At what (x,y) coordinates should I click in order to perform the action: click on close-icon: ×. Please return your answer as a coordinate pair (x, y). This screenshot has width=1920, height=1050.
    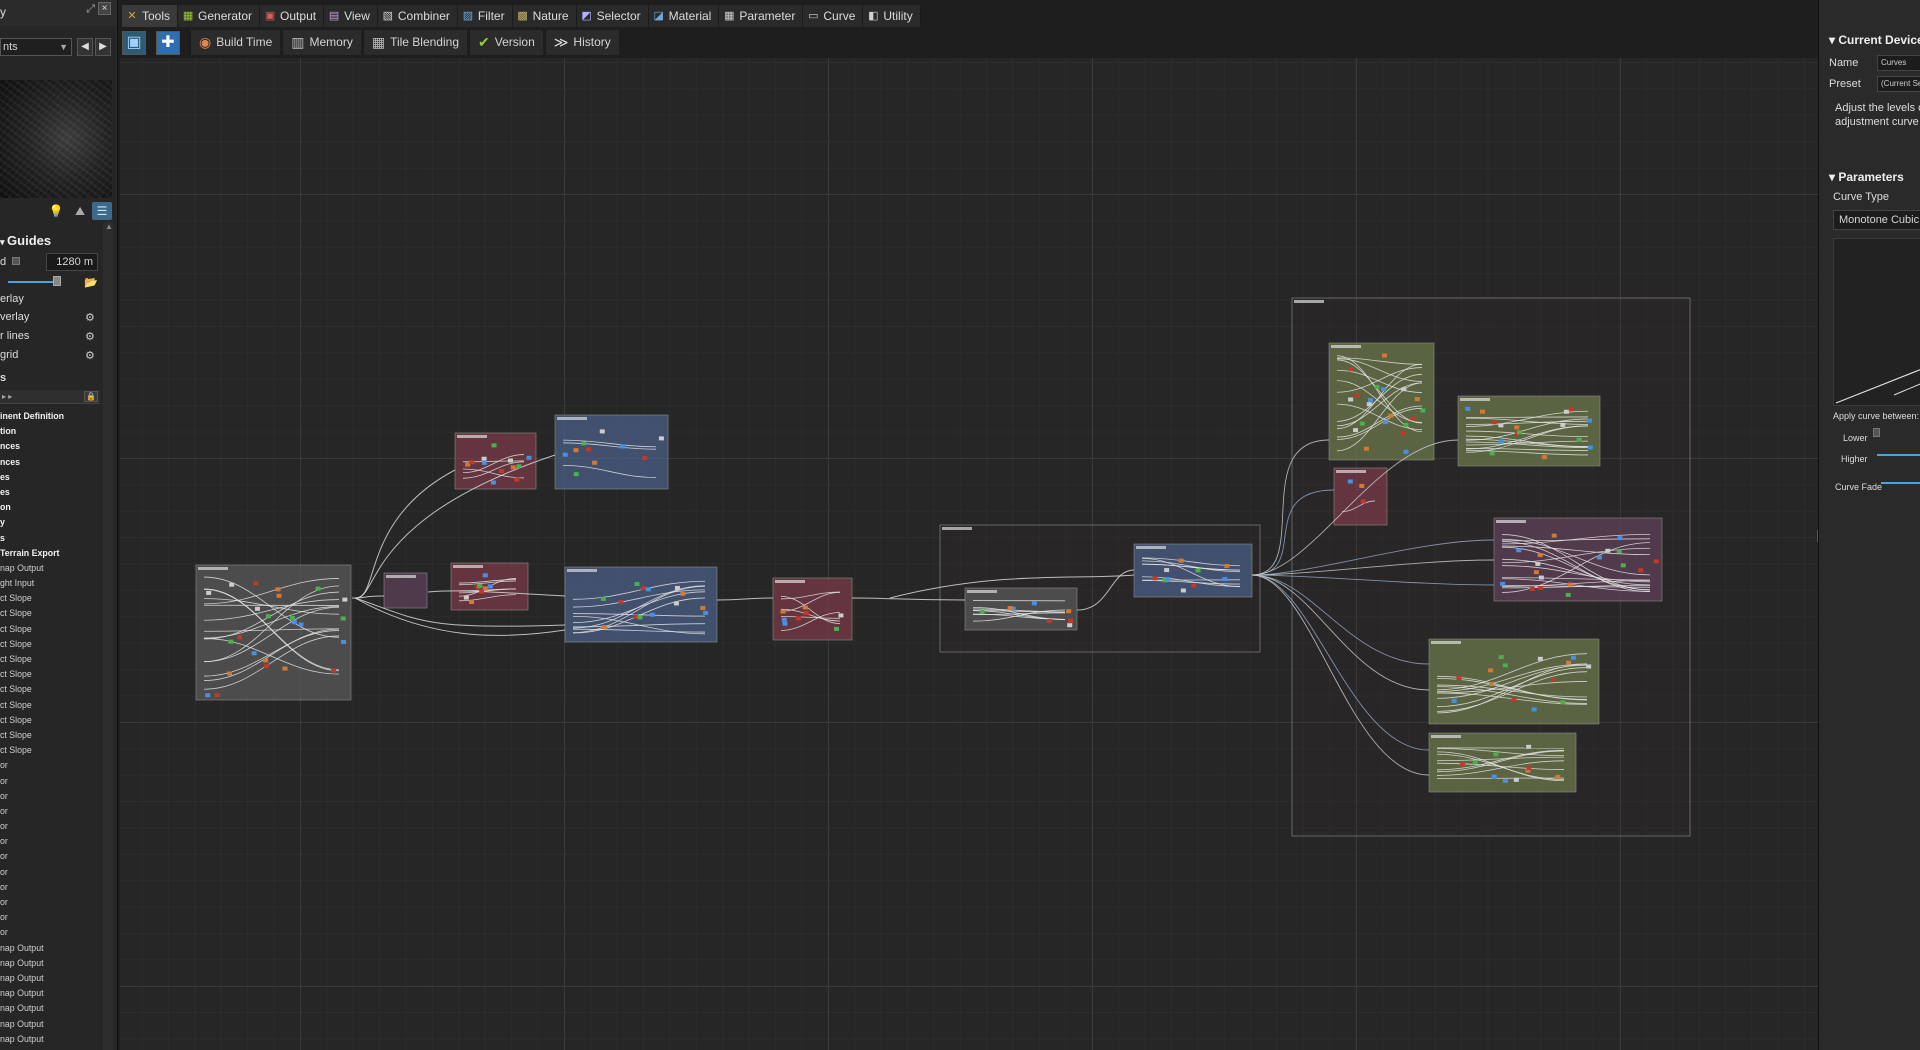
    Looking at the image, I should click on (104, 8).